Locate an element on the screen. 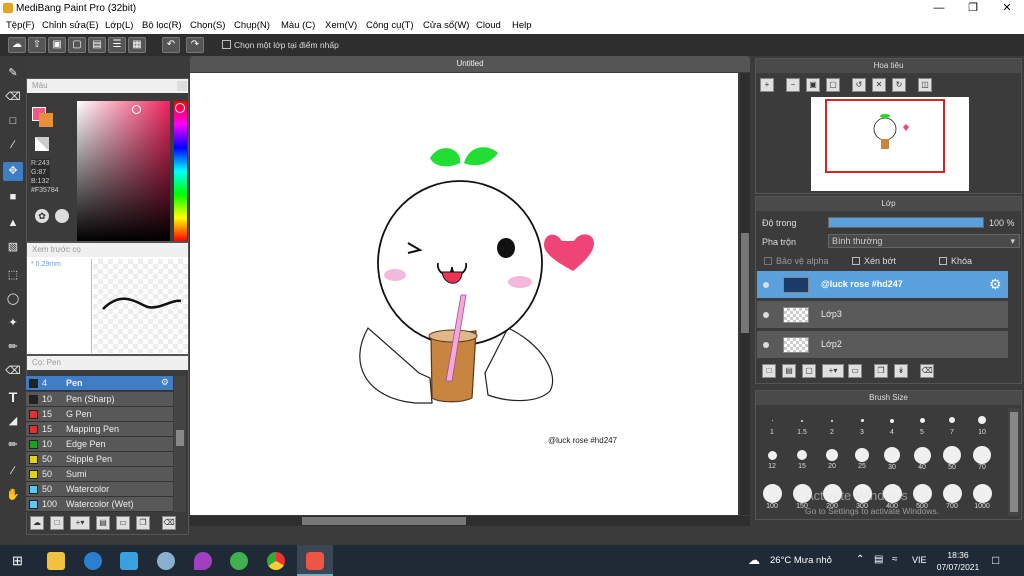  size-preset: 20 is located at coordinates (832, 461).